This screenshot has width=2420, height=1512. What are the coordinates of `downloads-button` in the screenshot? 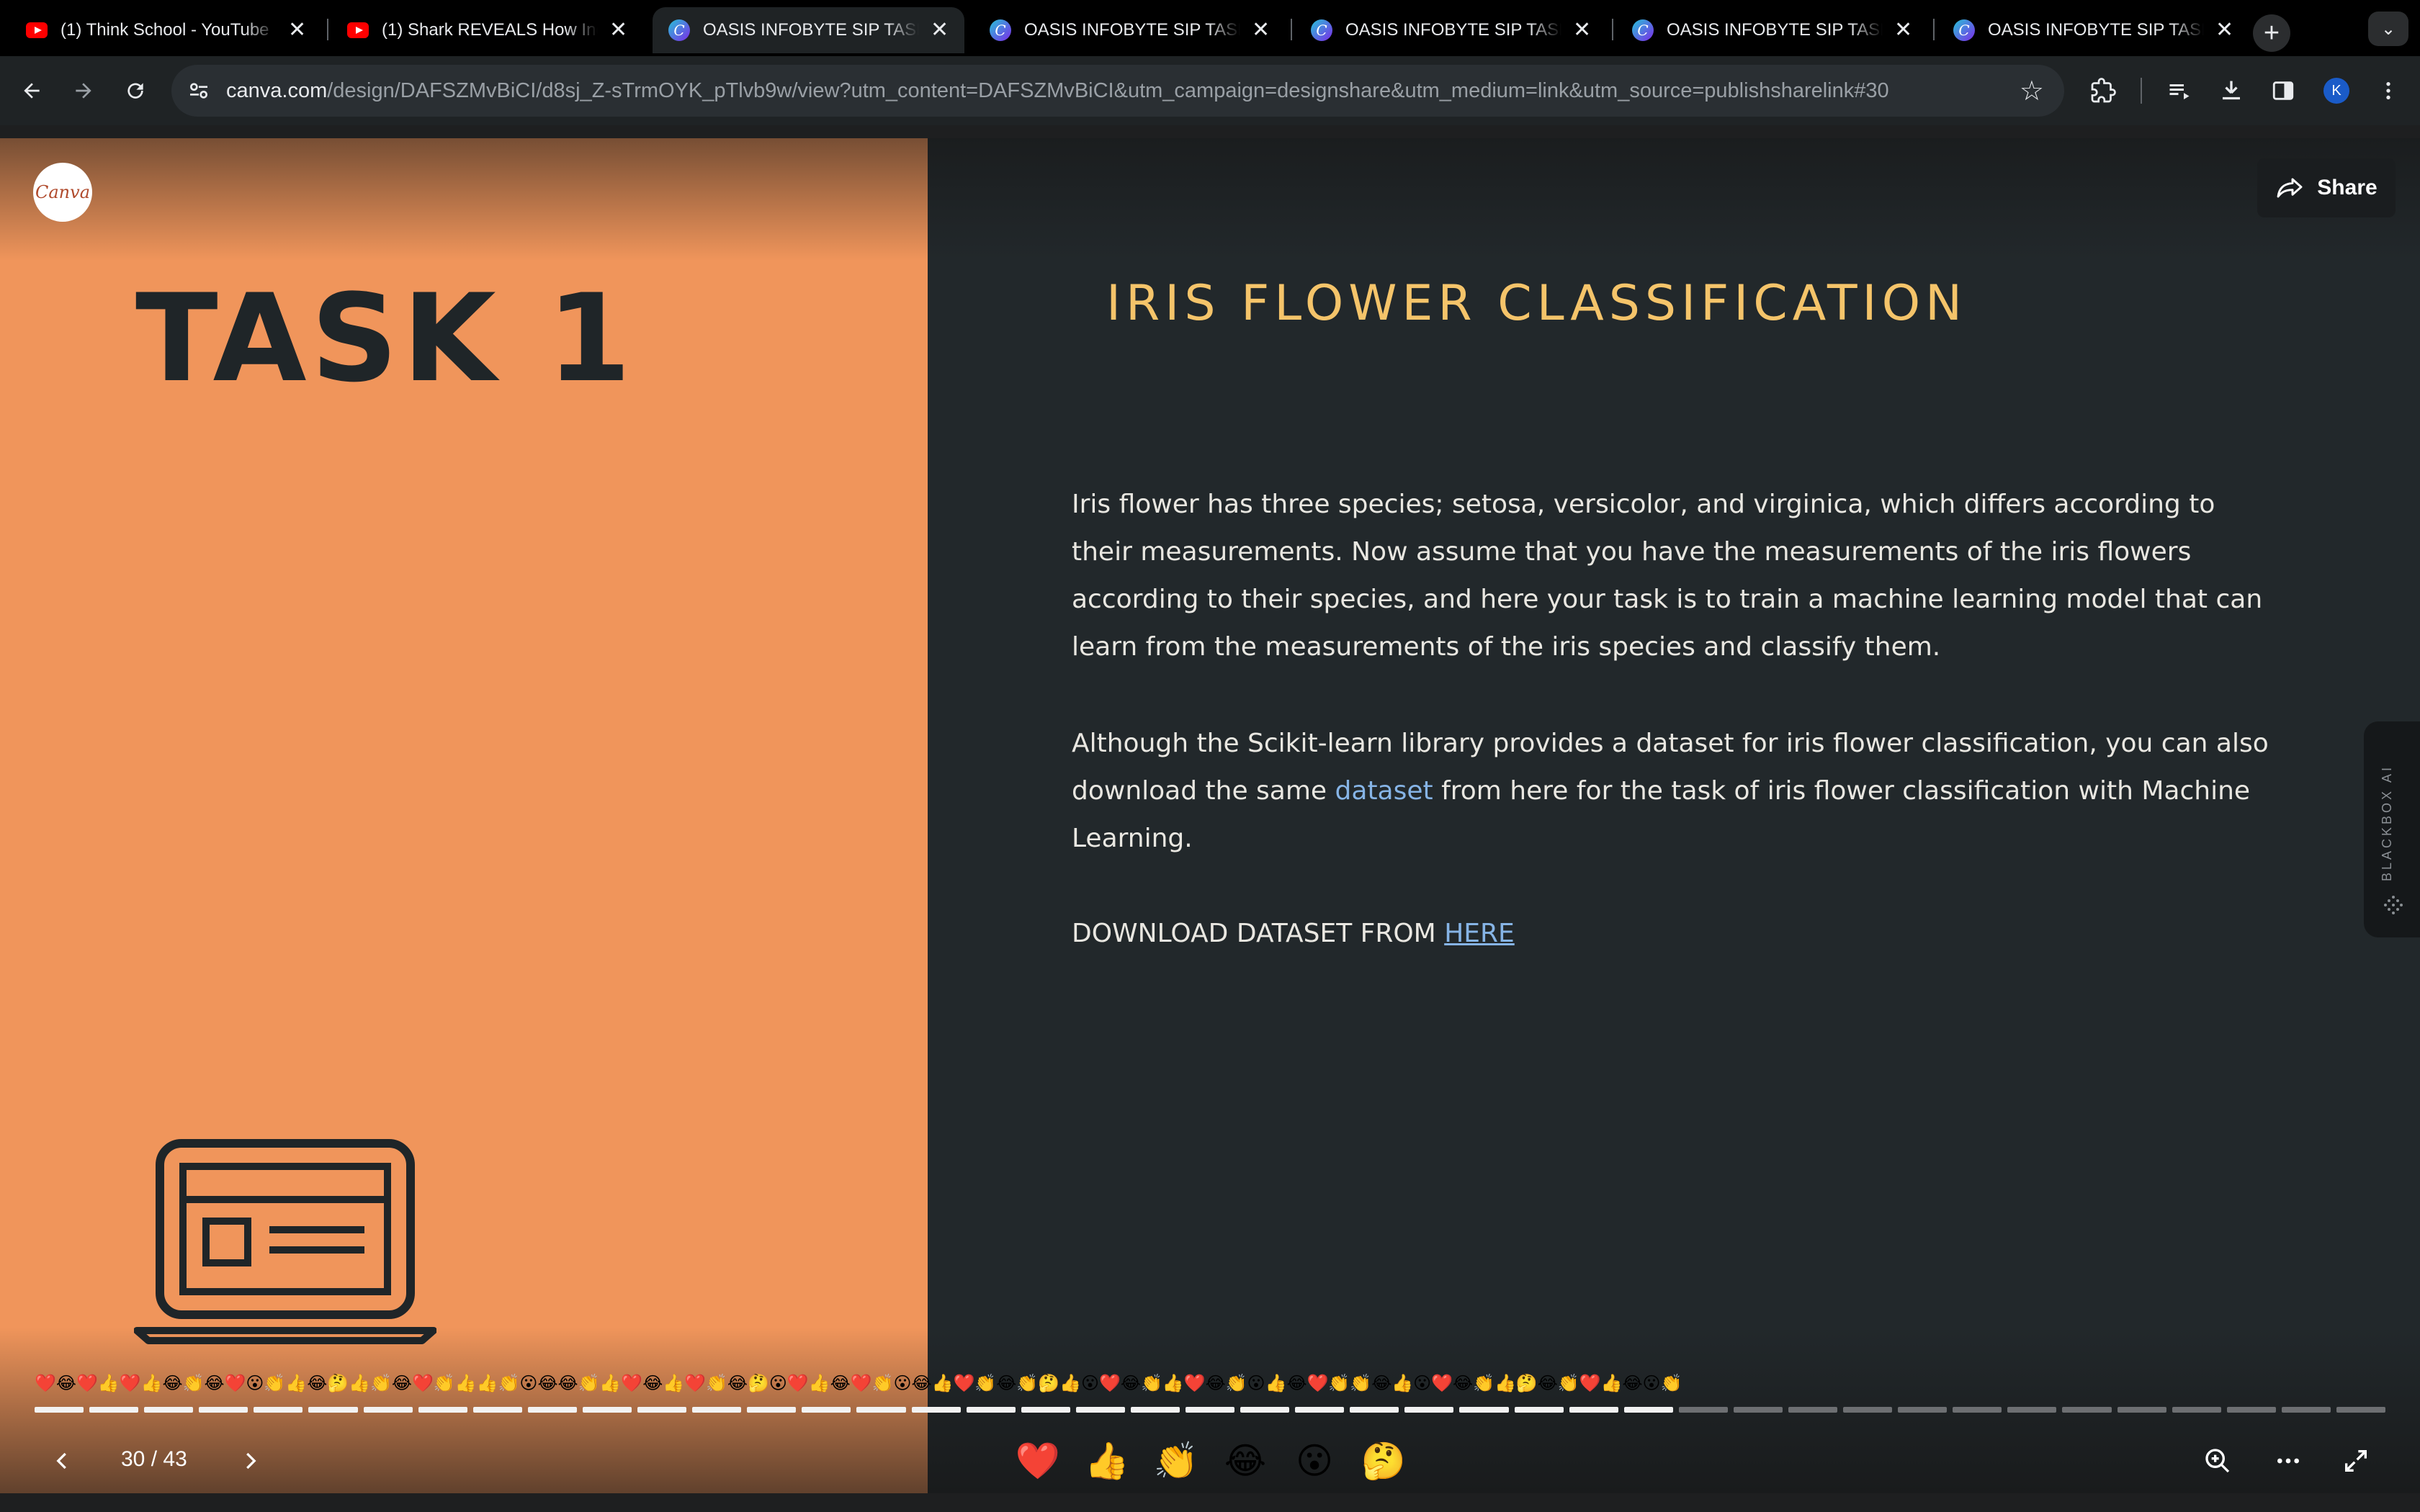 It's located at (2231, 90).